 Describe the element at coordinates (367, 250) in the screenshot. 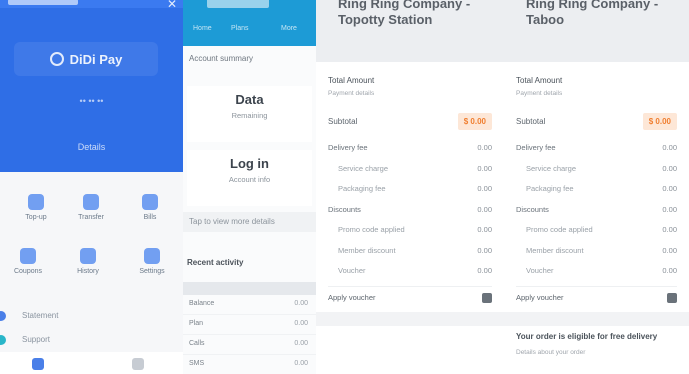

I see `line-label: Member discount` at that location.